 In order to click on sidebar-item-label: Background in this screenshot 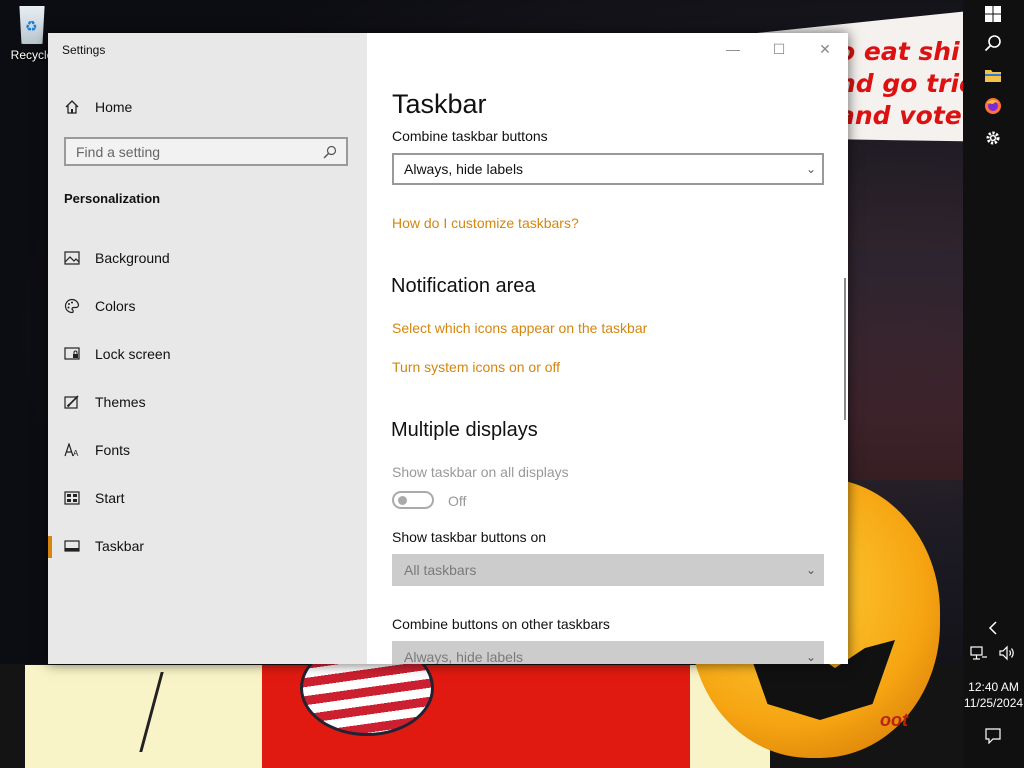, I will do `click(132, 258)`.